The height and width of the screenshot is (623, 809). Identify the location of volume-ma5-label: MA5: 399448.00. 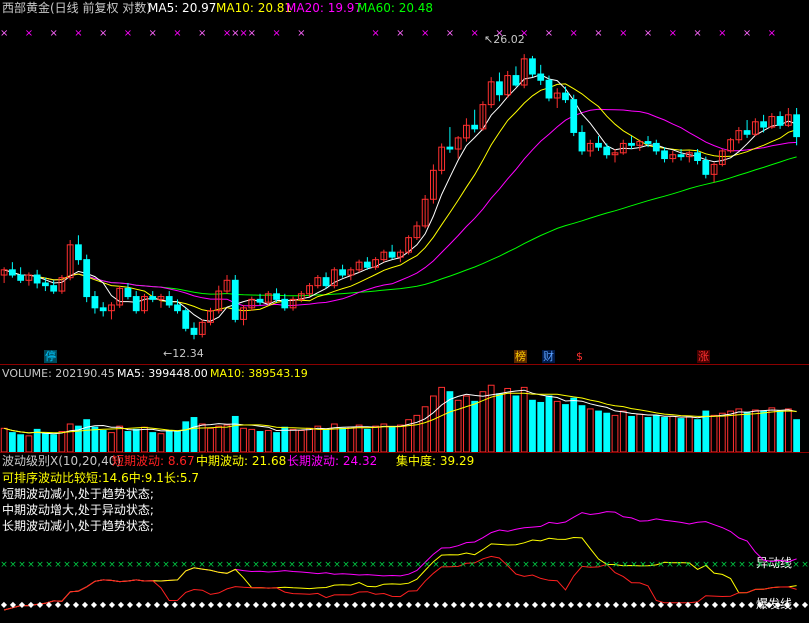
(162, 373).